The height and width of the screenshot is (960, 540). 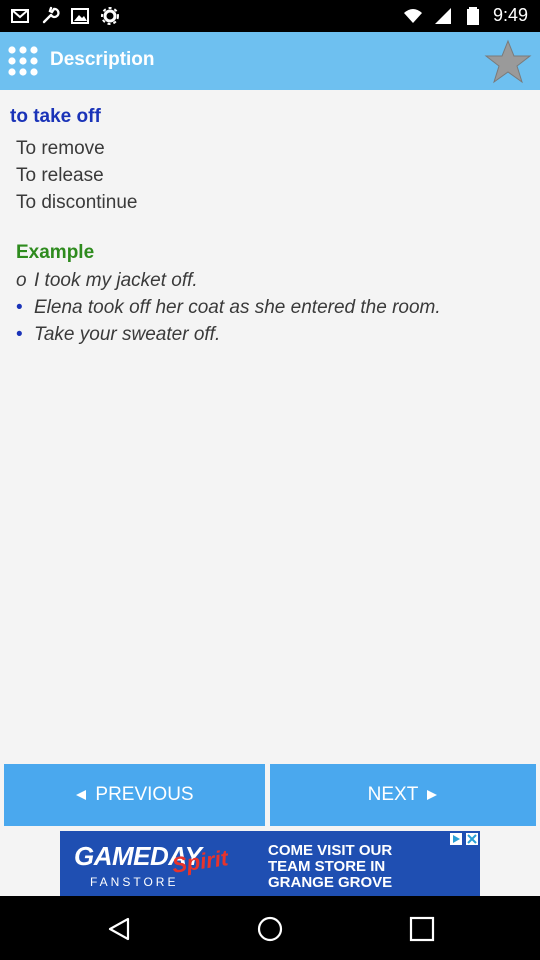 I want to click on image-icon, so click(x=80, y=16).